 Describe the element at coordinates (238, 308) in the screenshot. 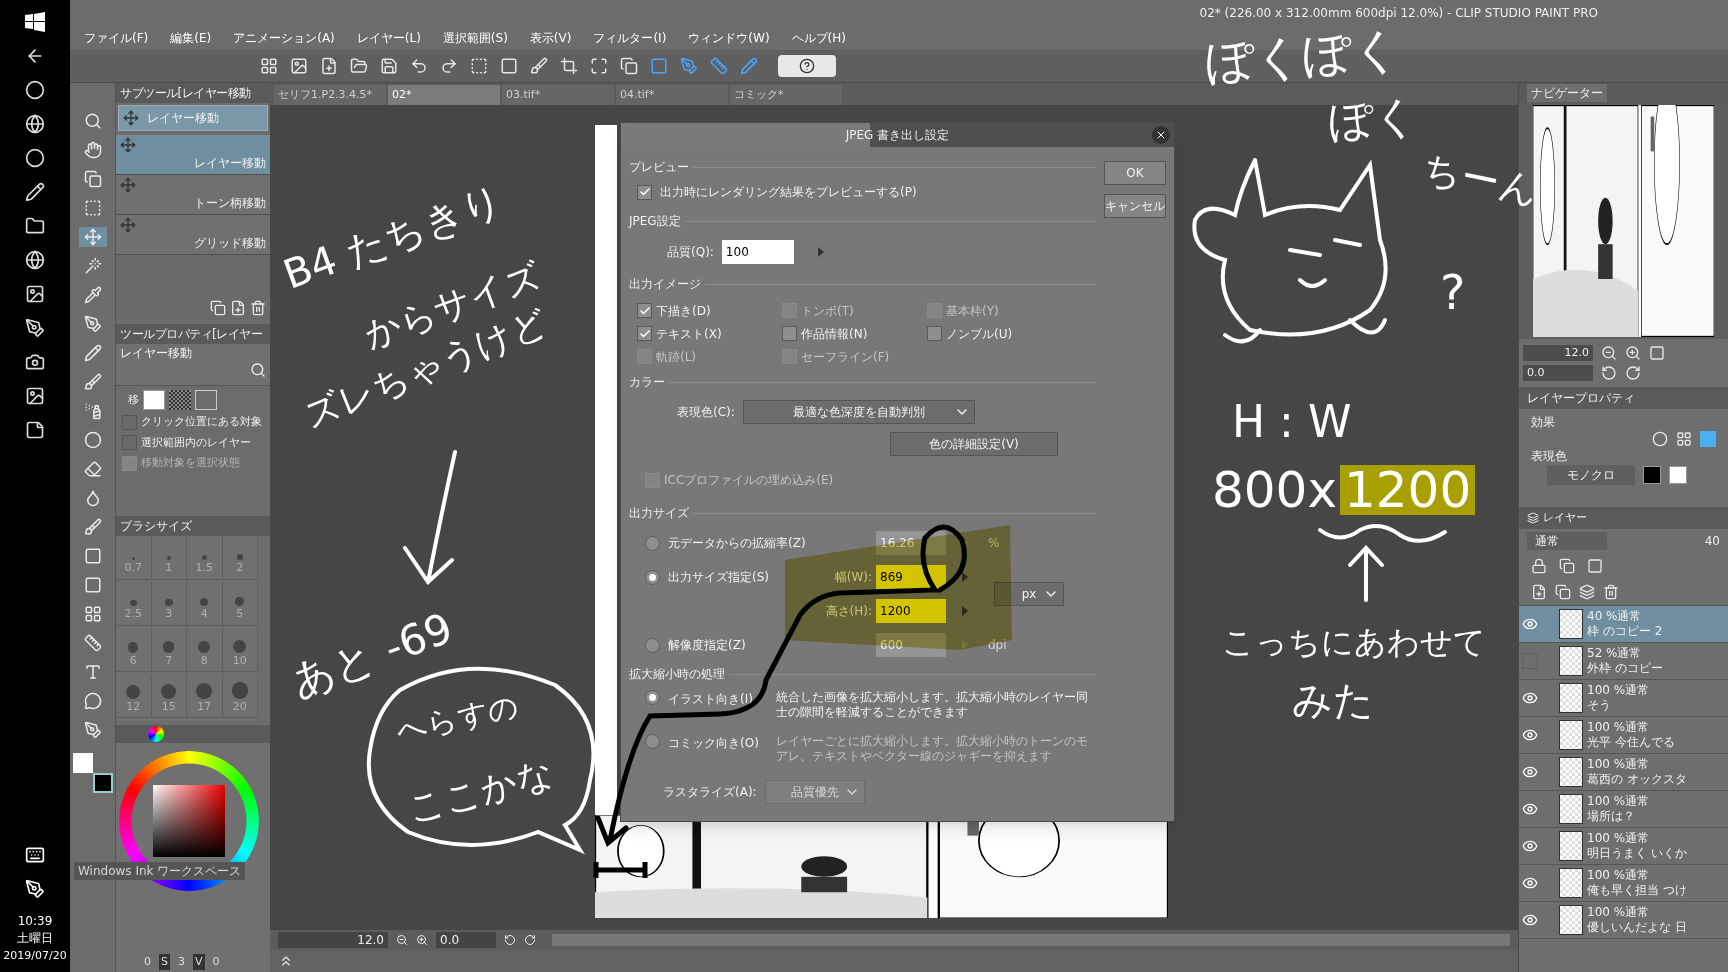

I see `new-icon` at that location.